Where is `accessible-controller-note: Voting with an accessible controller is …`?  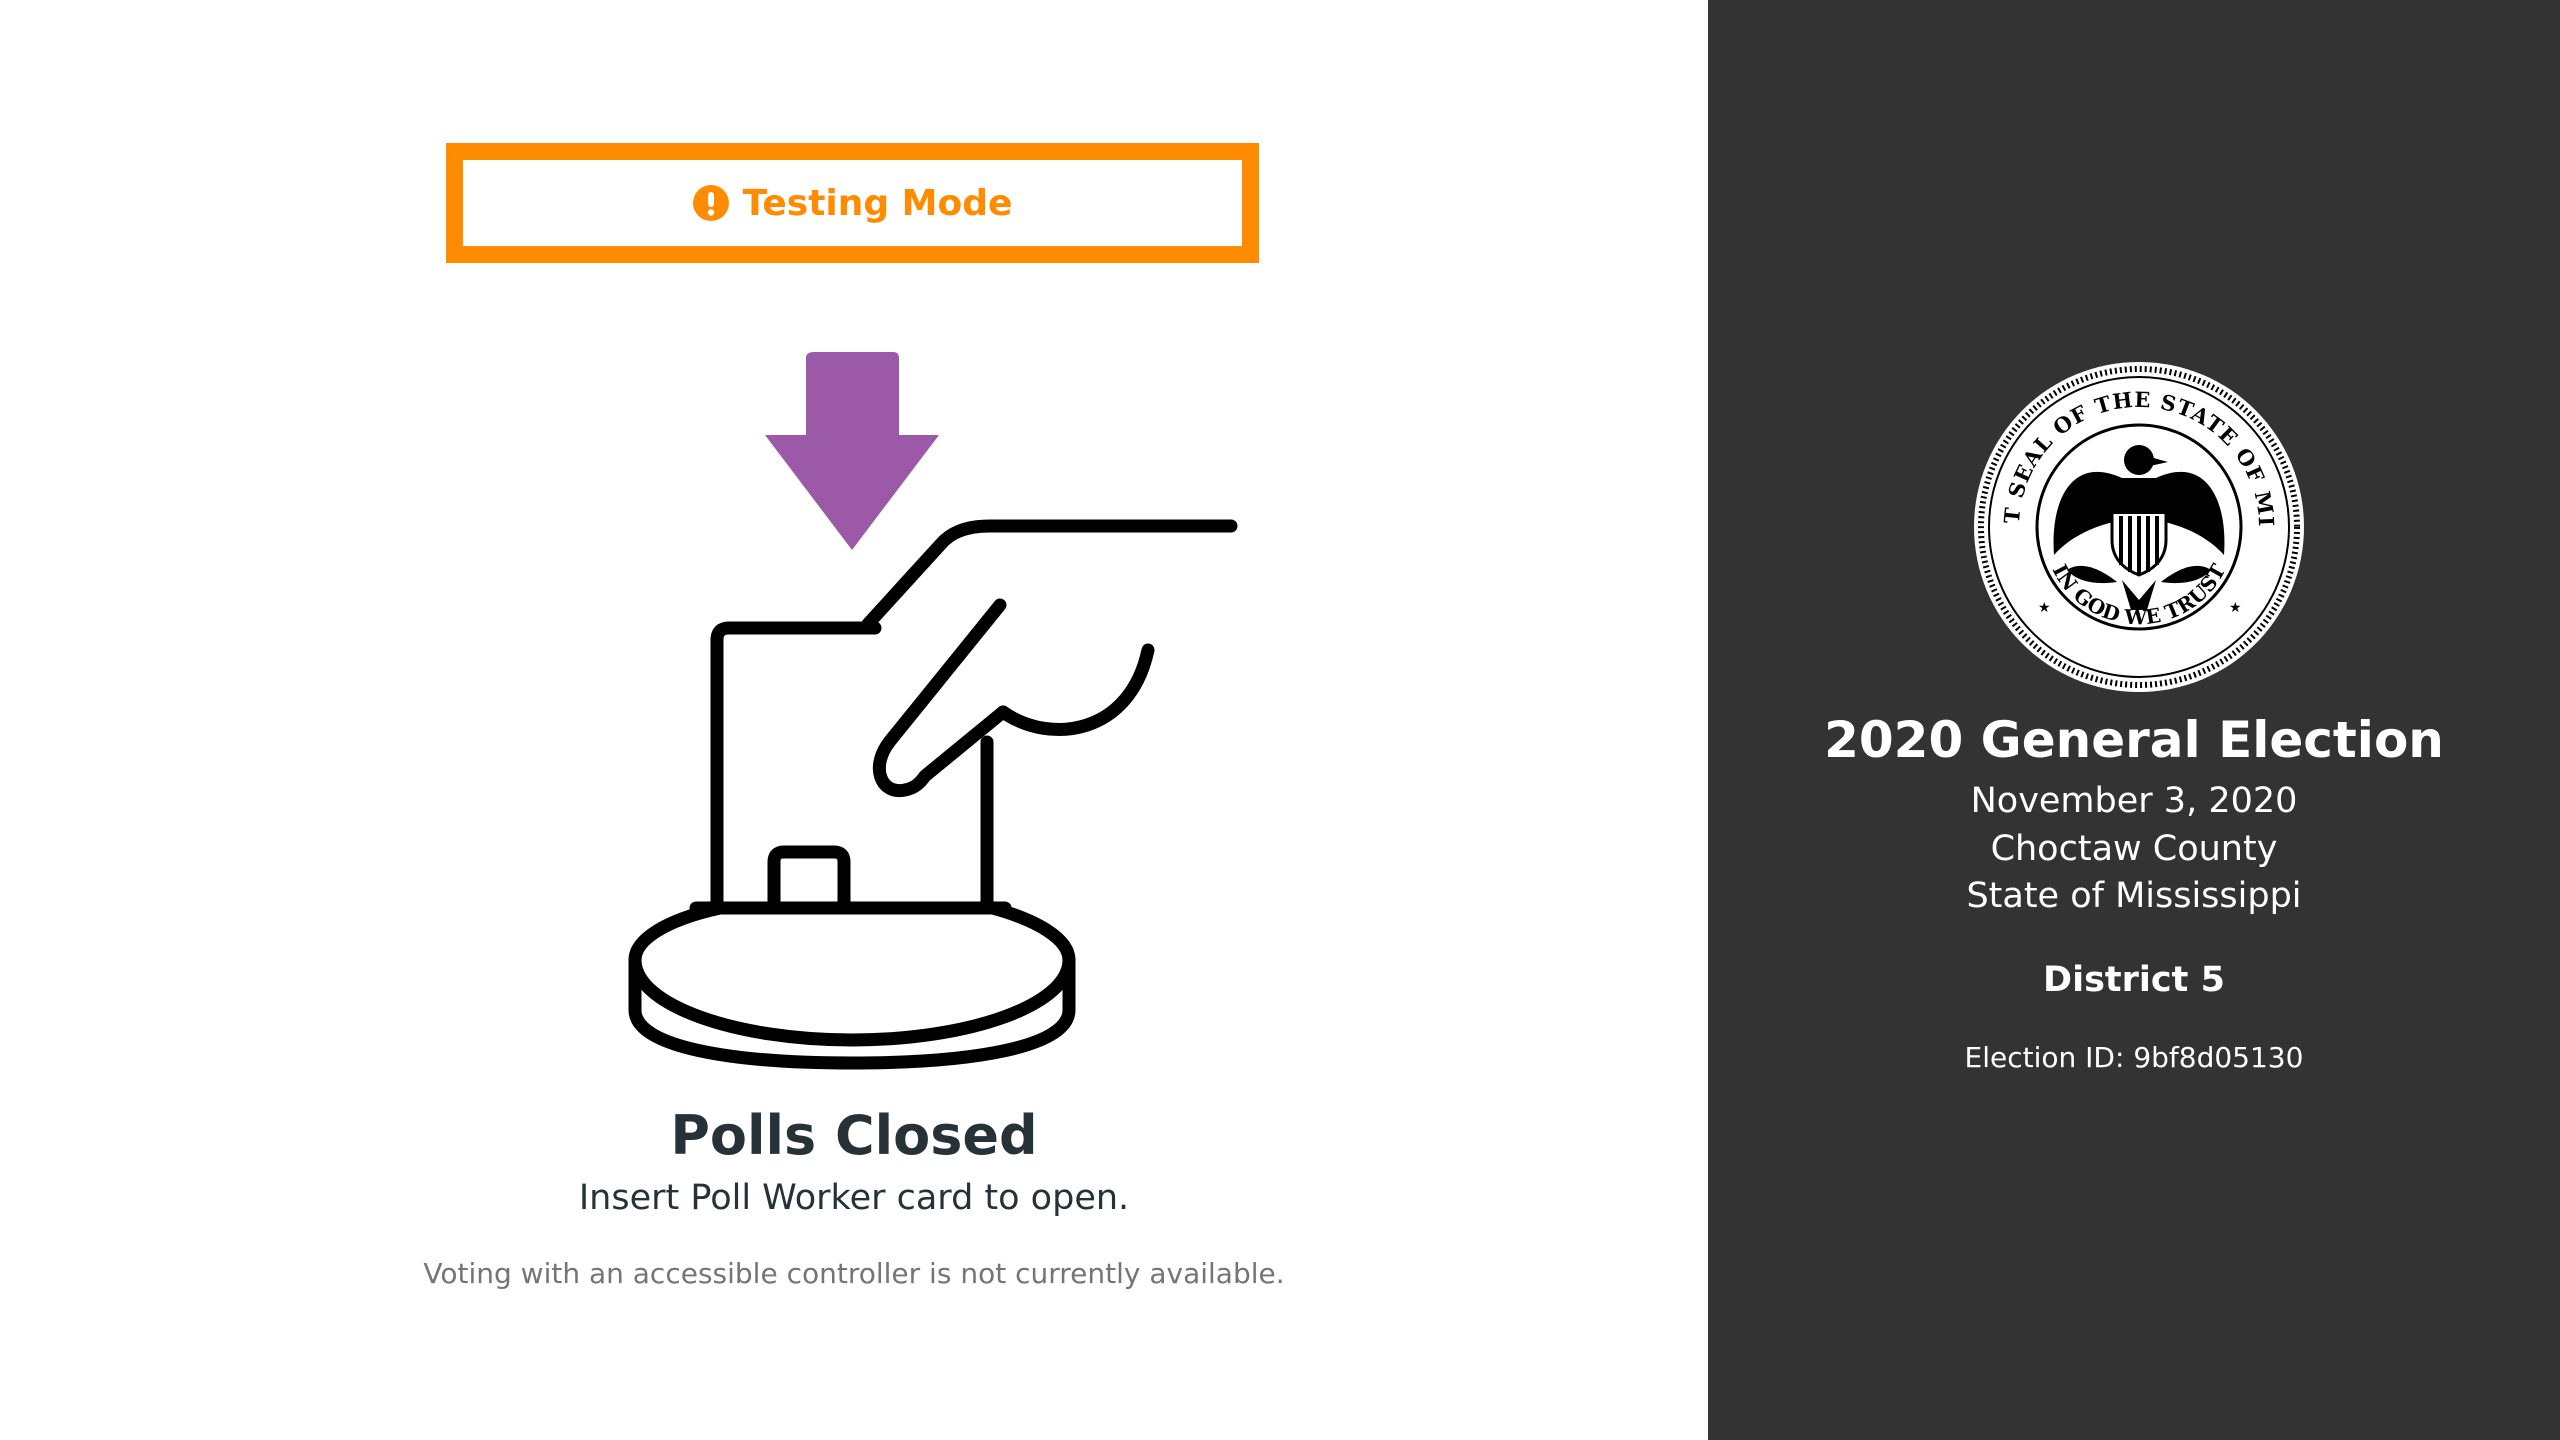 accessible-controller-note: Voting with an accessible controller is … is located at coordinates (854, 1273).